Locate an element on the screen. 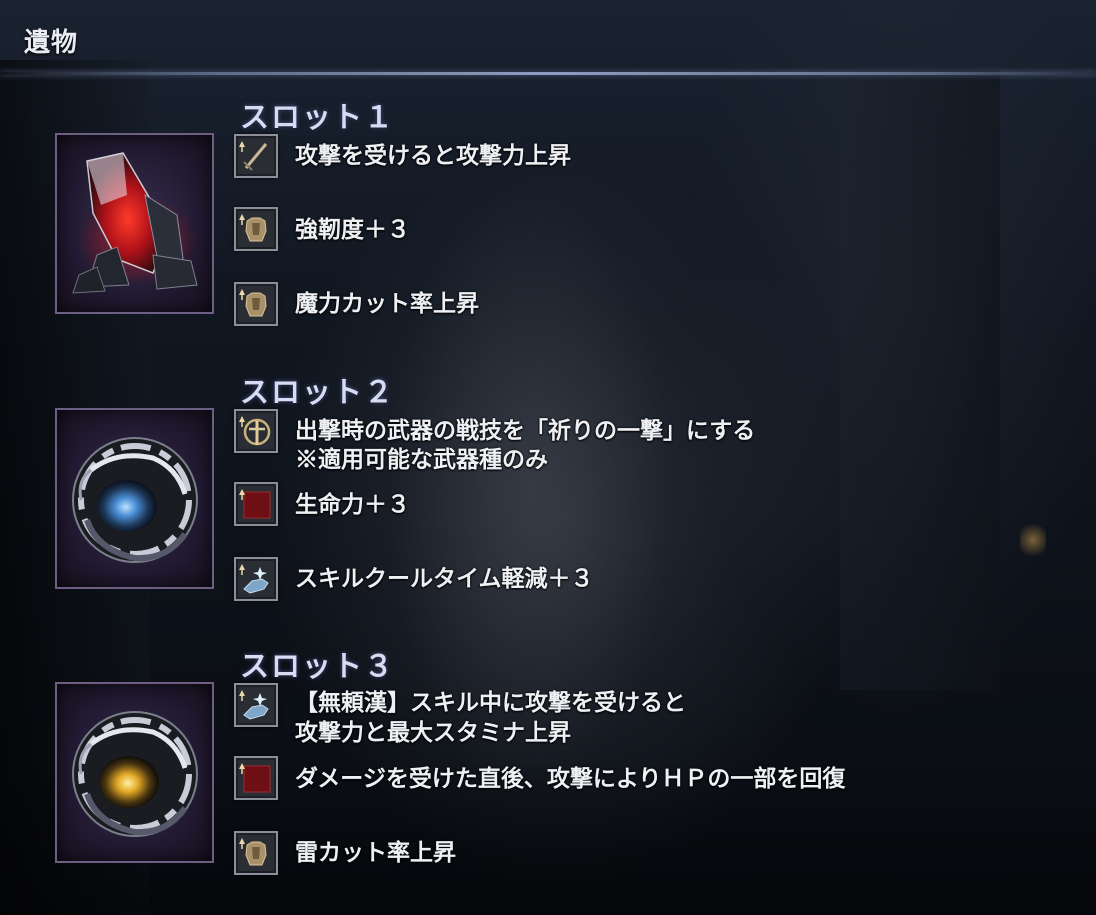 The width and height of the screenshot is (1096, 915). effect-text: スキルクールタイム軽減＋３ is located at coordinates (444, 578).